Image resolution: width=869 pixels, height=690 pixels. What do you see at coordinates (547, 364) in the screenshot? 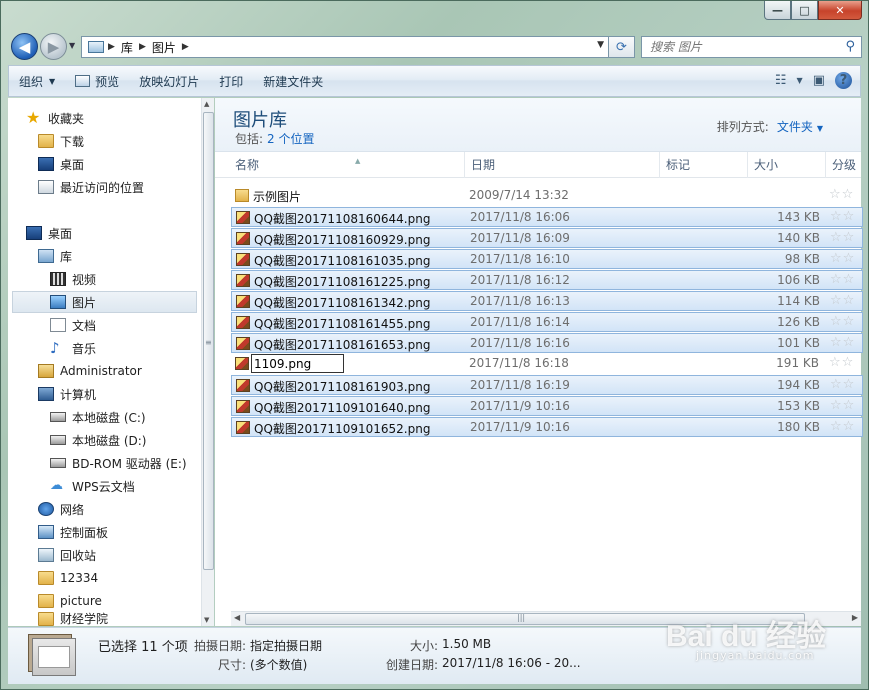
I see `file-row-renaming: 2017/11/8 16:18 191 KB ☆☆` at bounding box center [547, 364].